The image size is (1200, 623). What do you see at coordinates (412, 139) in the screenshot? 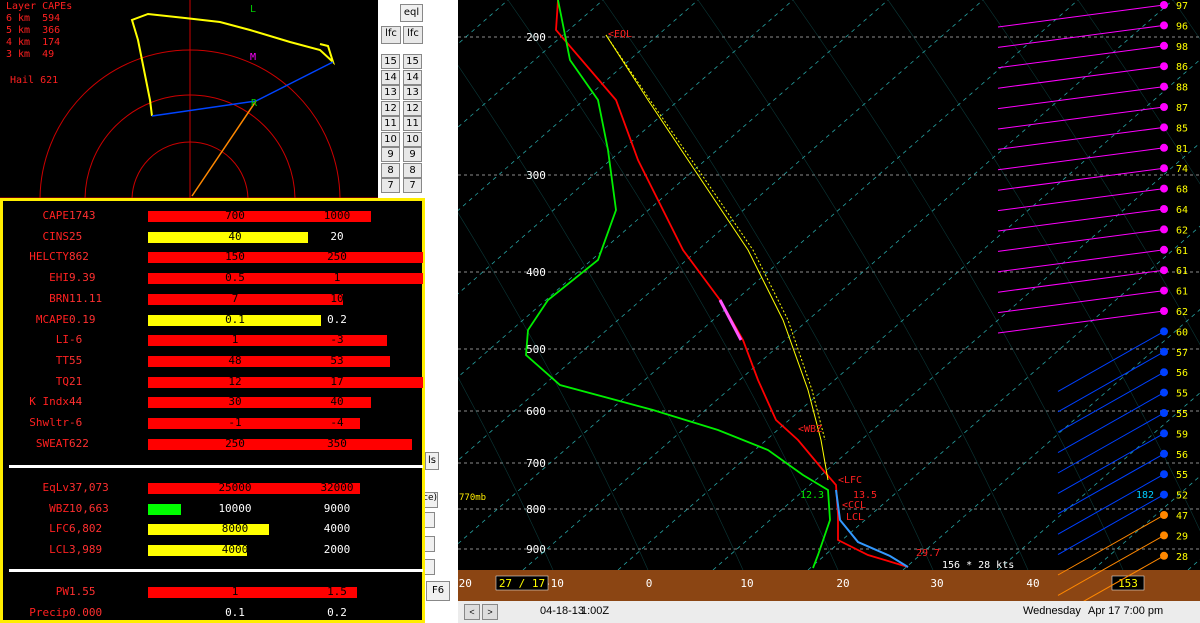
I see `level-right-button: 10` at bounding box center [412, 139].